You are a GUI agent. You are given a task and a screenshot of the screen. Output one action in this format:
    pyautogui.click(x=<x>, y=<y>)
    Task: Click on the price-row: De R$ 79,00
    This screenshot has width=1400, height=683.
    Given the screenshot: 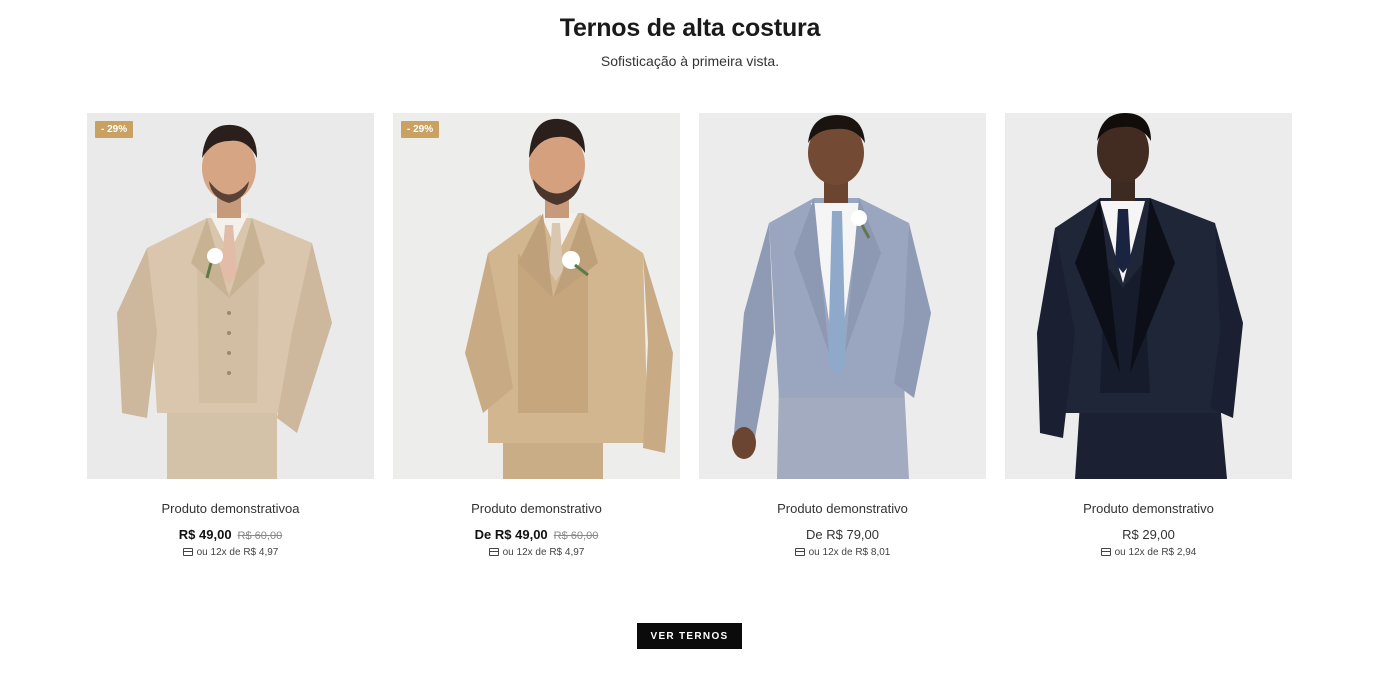 What is the action you would take?
    pyautogui.click(x=842, y=534)
    